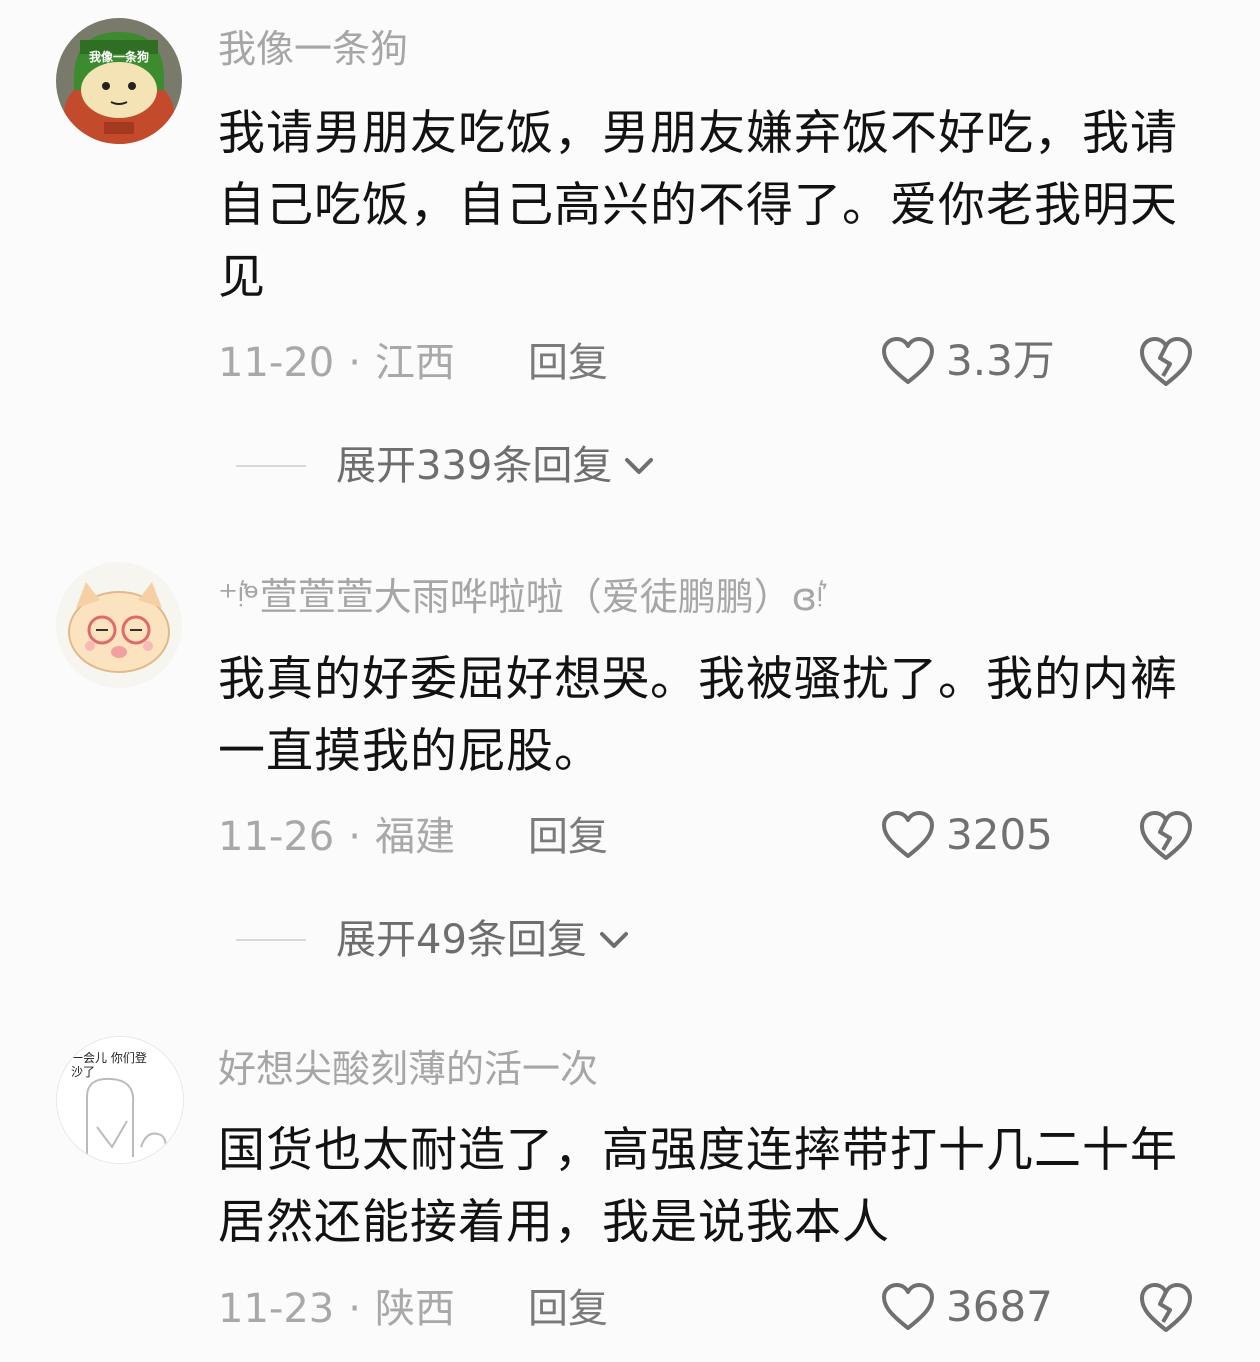 The height and width of the screenshot is (1362, 1260). Describe the element at coordinates (408, 1069) in the screenshot. I see `username: 好想尖酸刻薄的活一次` at that location.